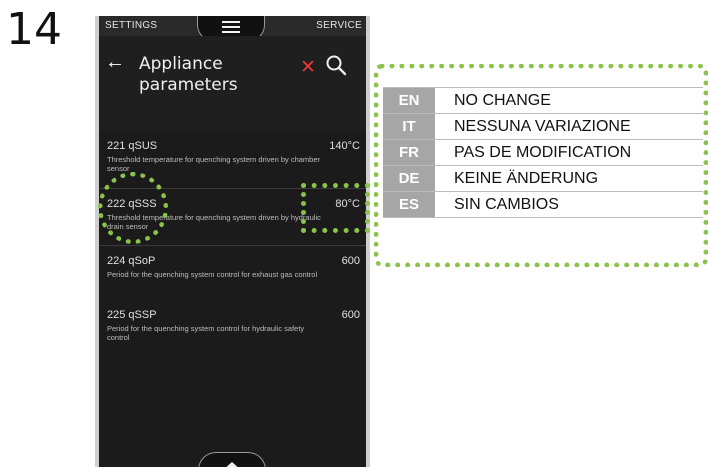 Image resolution: width=708 pixels, height=467 pixels. I want to click on param-code: 225 qSSP, so click(132, 315).